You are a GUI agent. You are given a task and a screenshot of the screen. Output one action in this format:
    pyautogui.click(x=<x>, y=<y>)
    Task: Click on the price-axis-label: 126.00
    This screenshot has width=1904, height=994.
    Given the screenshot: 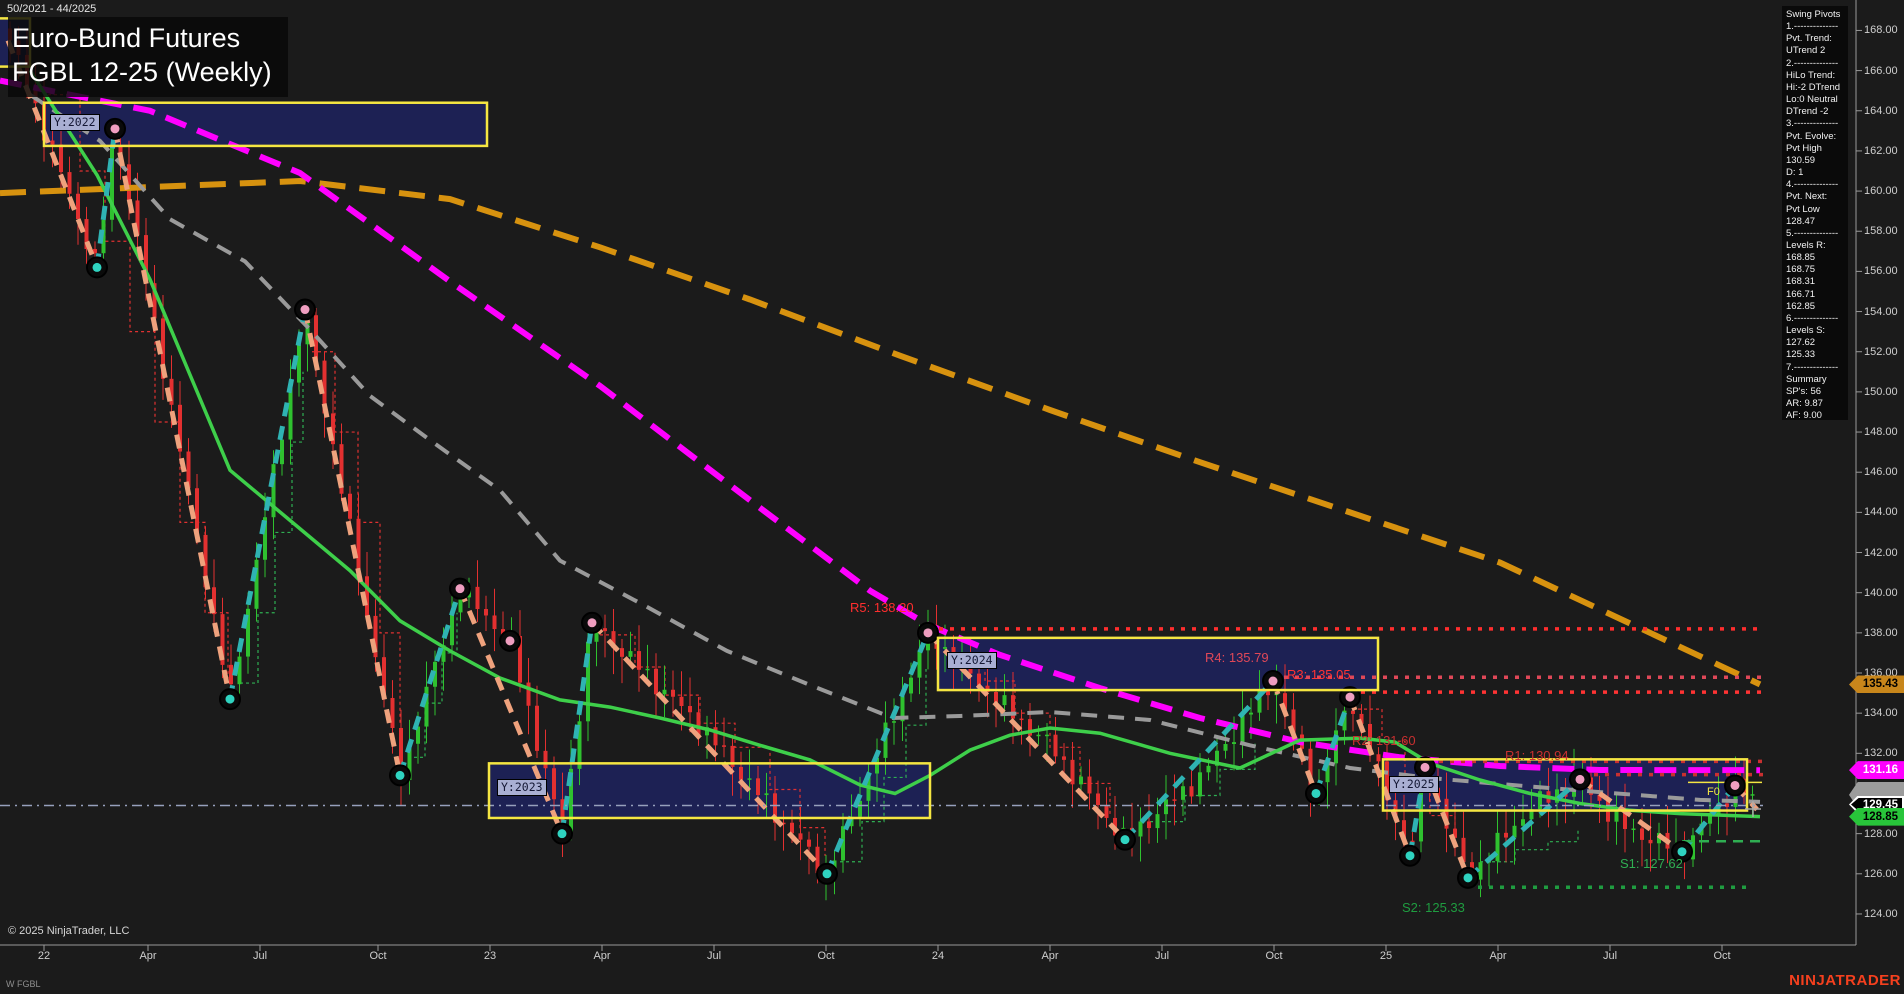 What is the action you would take?
    pyautogui.click(x=1881, y=874)
    